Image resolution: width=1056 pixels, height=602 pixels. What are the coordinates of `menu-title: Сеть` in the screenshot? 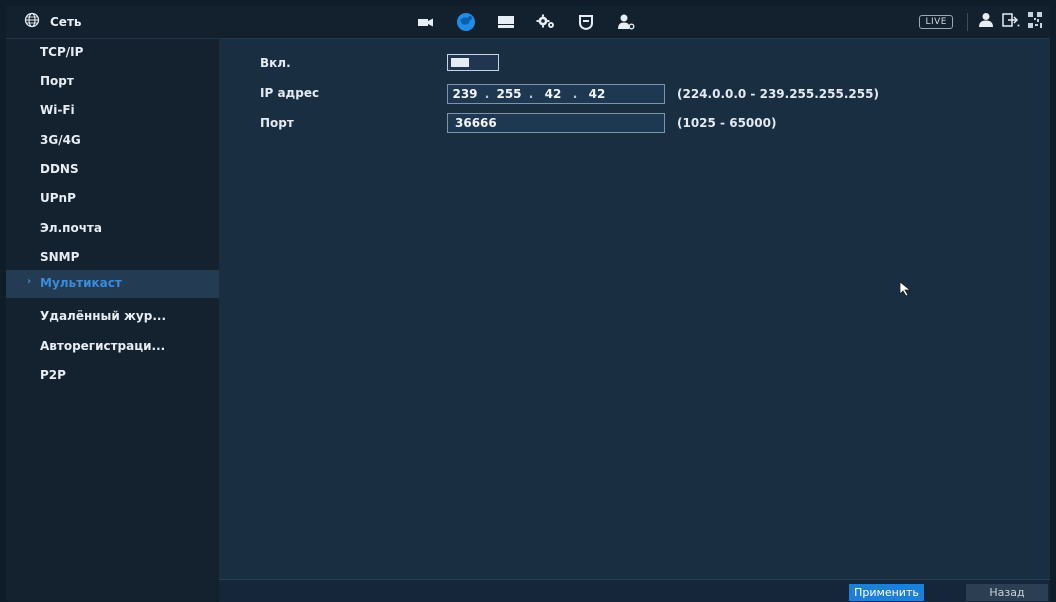 It's located at (53, 22).